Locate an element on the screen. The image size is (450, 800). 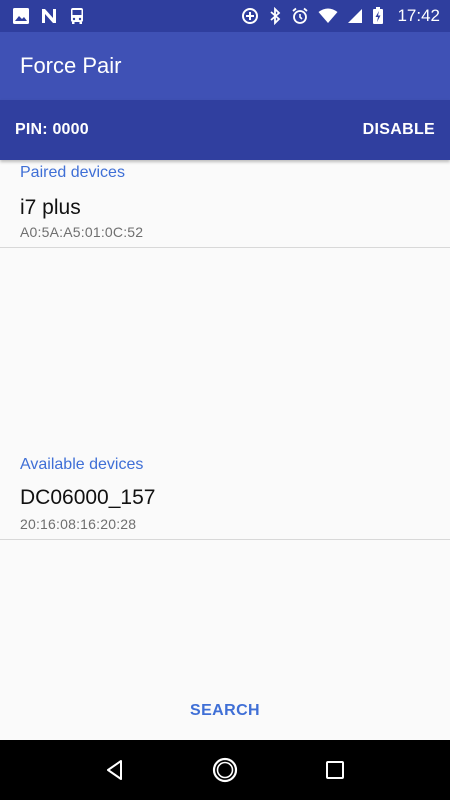
status-bar-time: 17:42 is located at coordinates (418, 15).